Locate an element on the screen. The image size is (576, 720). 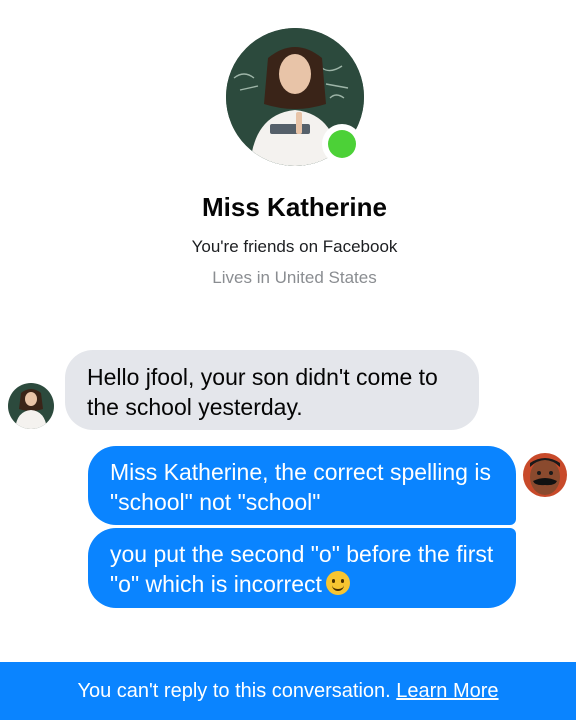
user-avatar is located at coordinates (545, 475).